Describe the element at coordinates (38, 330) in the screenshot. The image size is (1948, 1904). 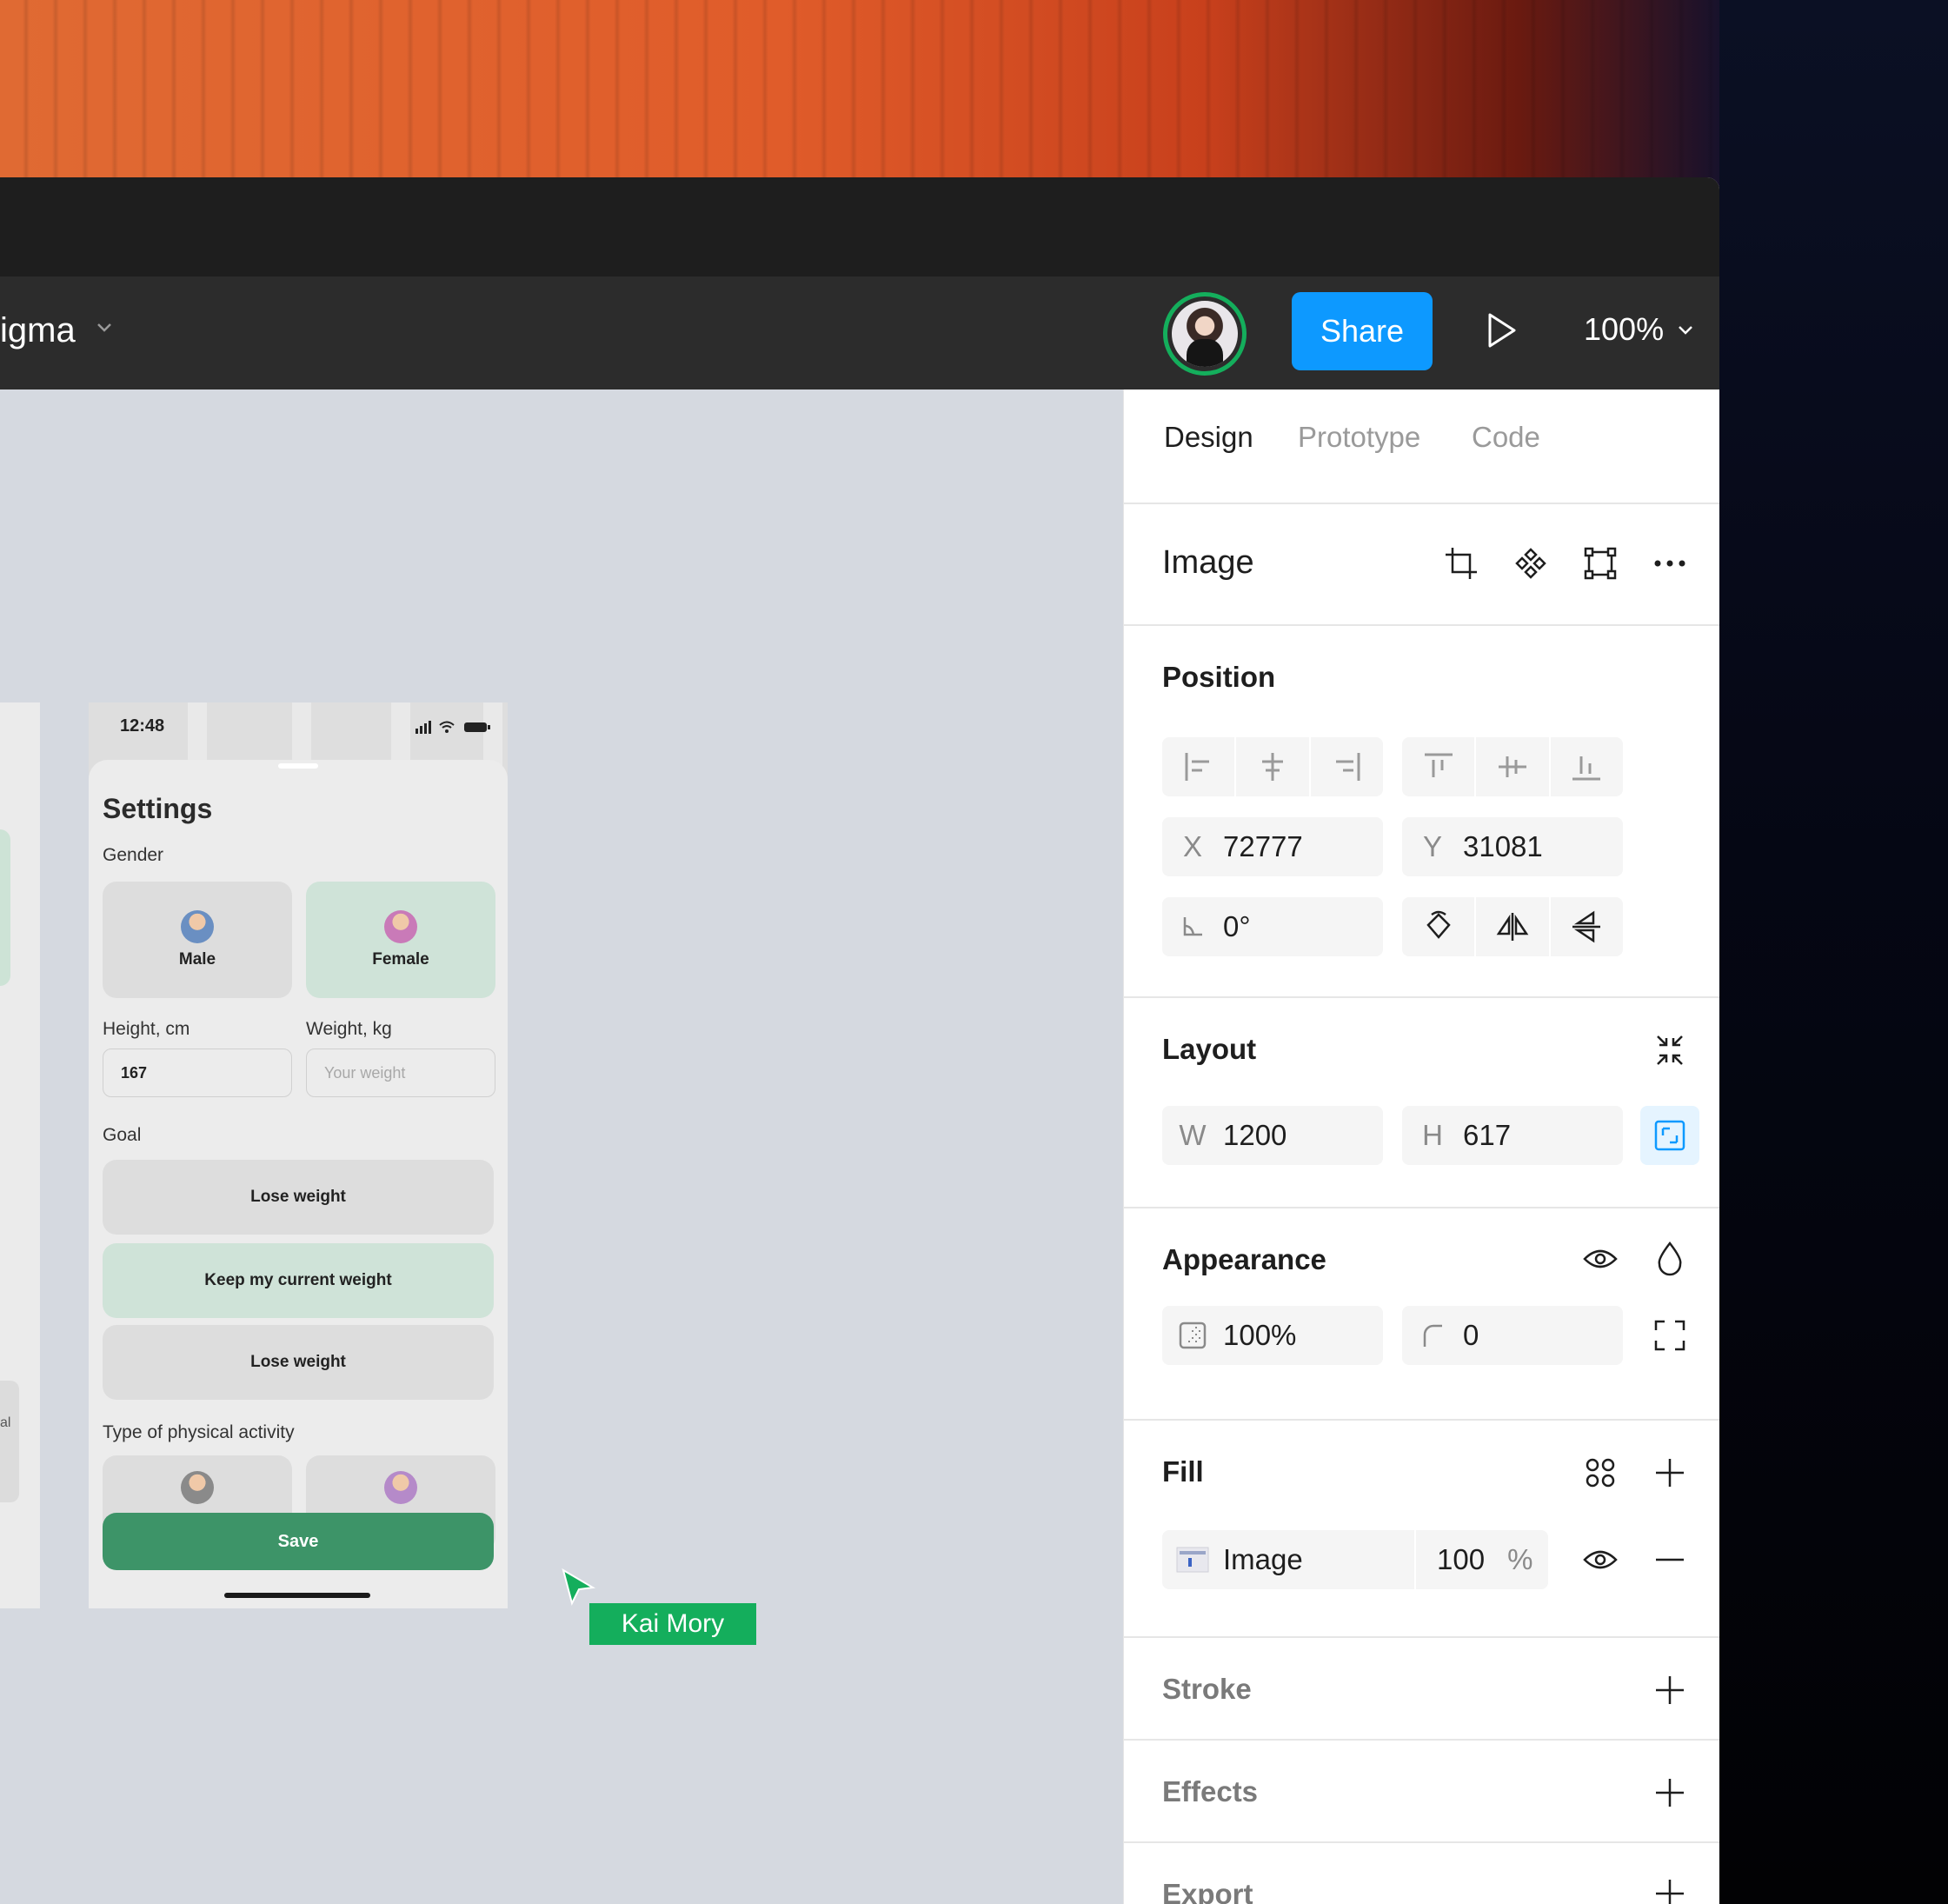
I see `file-name: igma` at that location.